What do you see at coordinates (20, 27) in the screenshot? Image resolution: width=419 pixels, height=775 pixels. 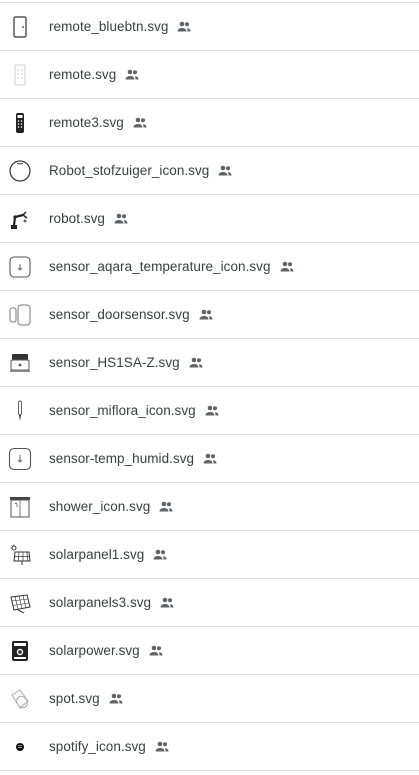 I see `remote-door-icon` at bounding box center [20, 27].